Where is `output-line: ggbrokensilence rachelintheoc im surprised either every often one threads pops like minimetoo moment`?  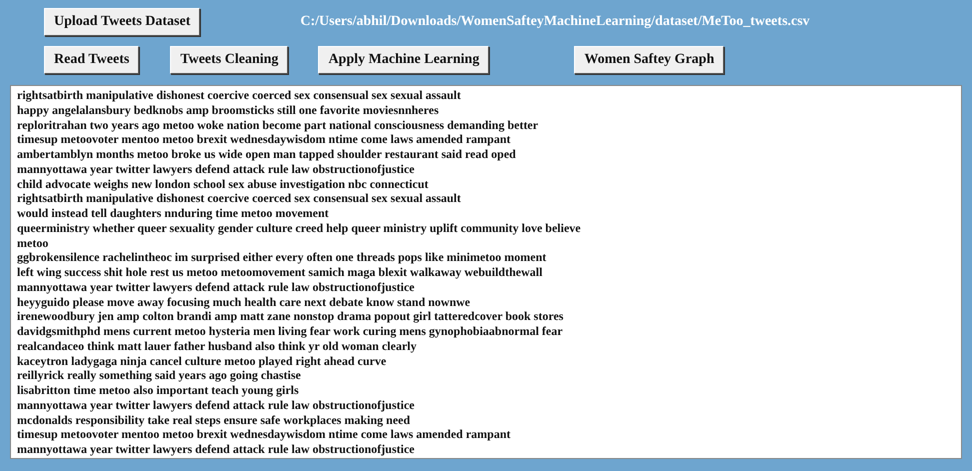 output-line: ggbrokensilence rachelintheoc im surprised either every often one threads pops like minimetoo moment is located at coordinates (282, 257).